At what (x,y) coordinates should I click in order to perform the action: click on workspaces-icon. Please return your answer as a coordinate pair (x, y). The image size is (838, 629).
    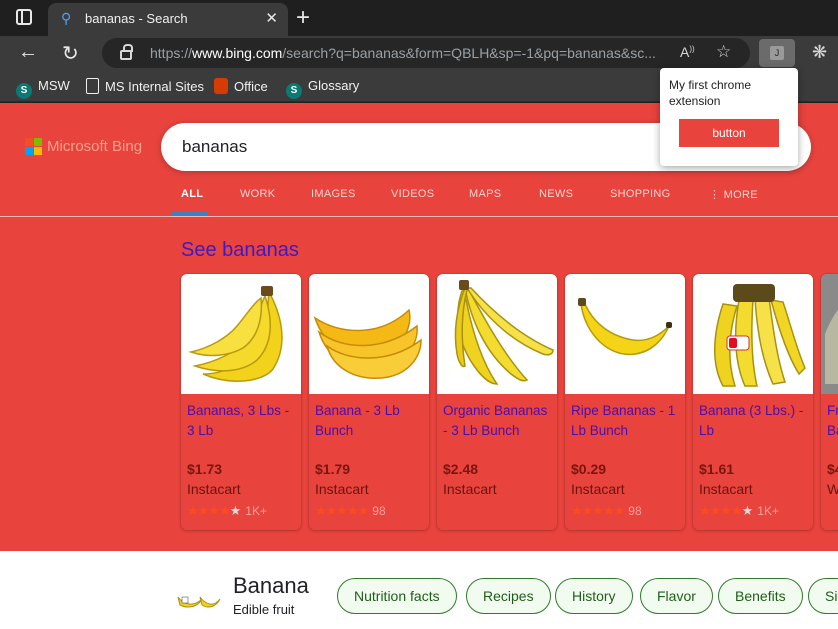
    Looking at the image, I should click on (24, 17).